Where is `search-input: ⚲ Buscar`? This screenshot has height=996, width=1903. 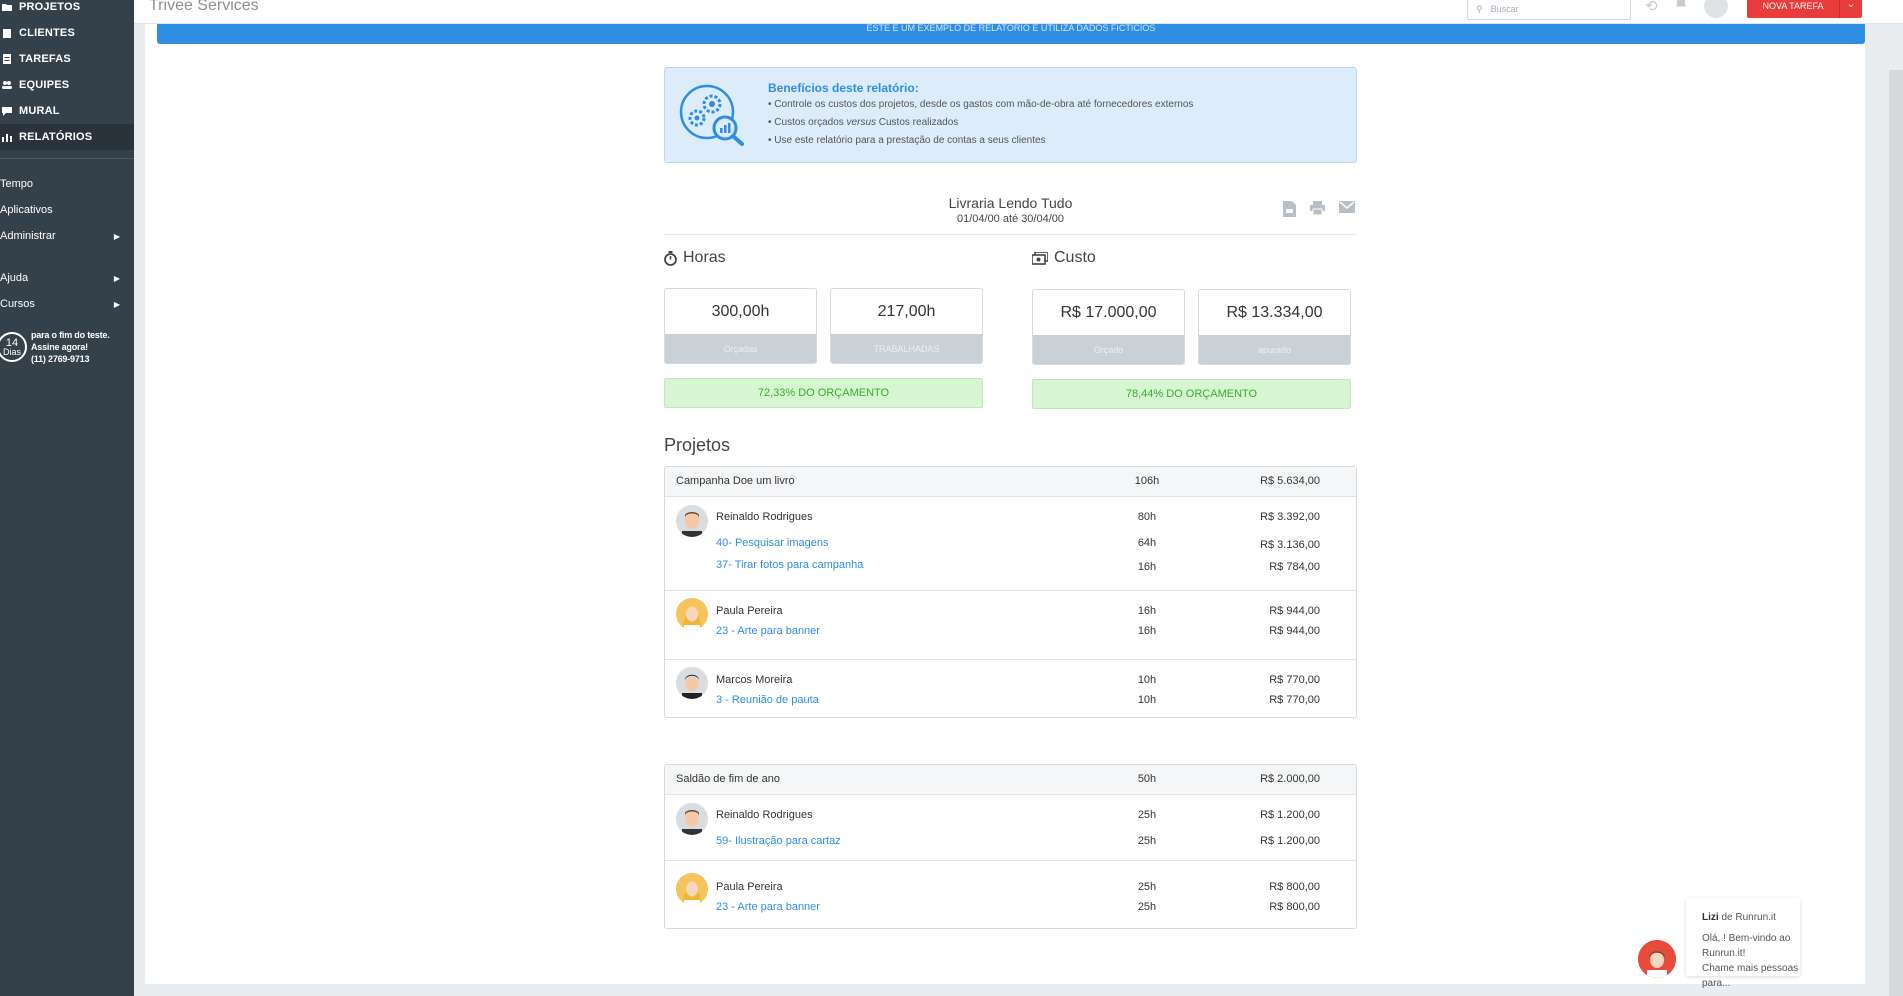
search-input: ⚲ Buscar is located at coordinates (1549, 10).